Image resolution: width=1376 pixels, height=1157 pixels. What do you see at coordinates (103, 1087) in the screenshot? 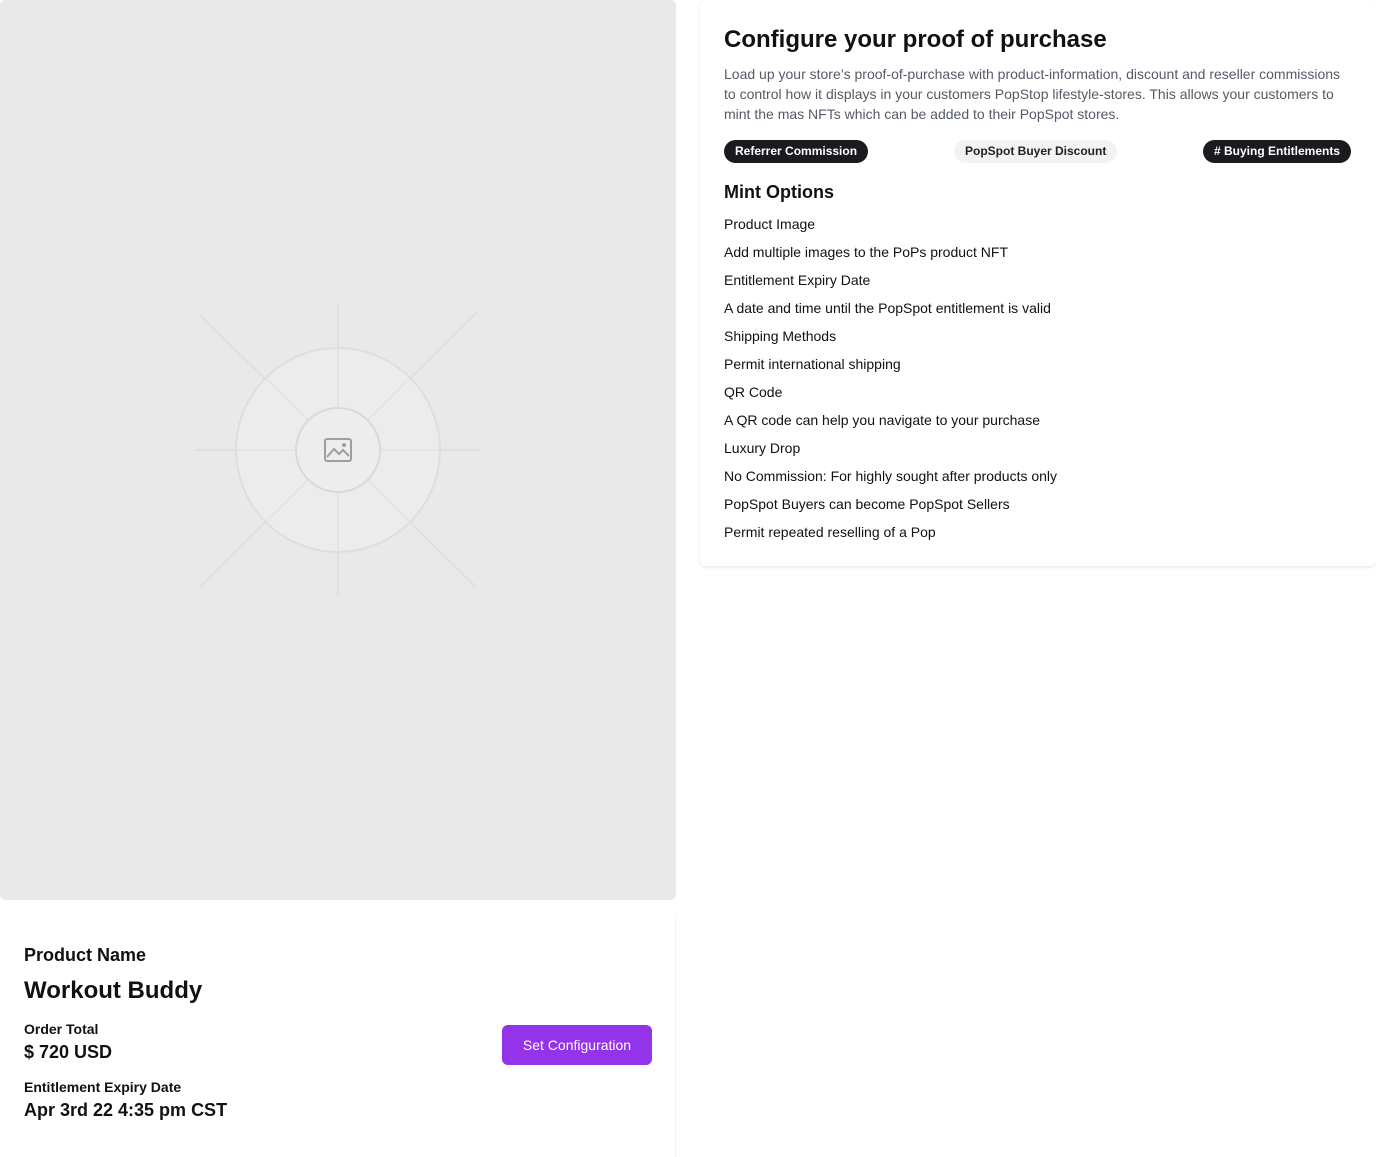
I see `expiry-label: Entitlement Expiry Date` at bounding box center [103, 1087].